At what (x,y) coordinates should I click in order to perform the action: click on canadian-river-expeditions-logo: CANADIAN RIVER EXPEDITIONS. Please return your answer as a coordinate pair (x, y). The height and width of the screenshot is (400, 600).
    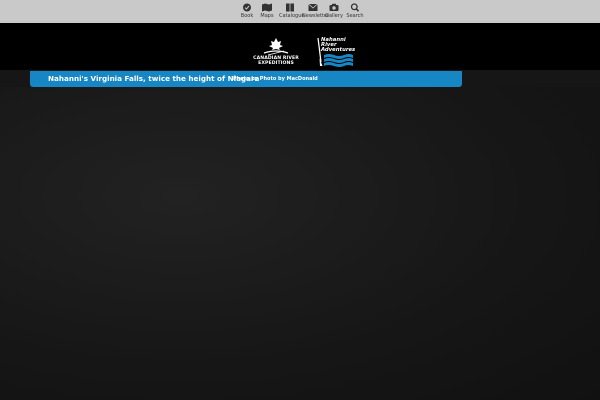
    Looking at the image, I should click on (276, 53).